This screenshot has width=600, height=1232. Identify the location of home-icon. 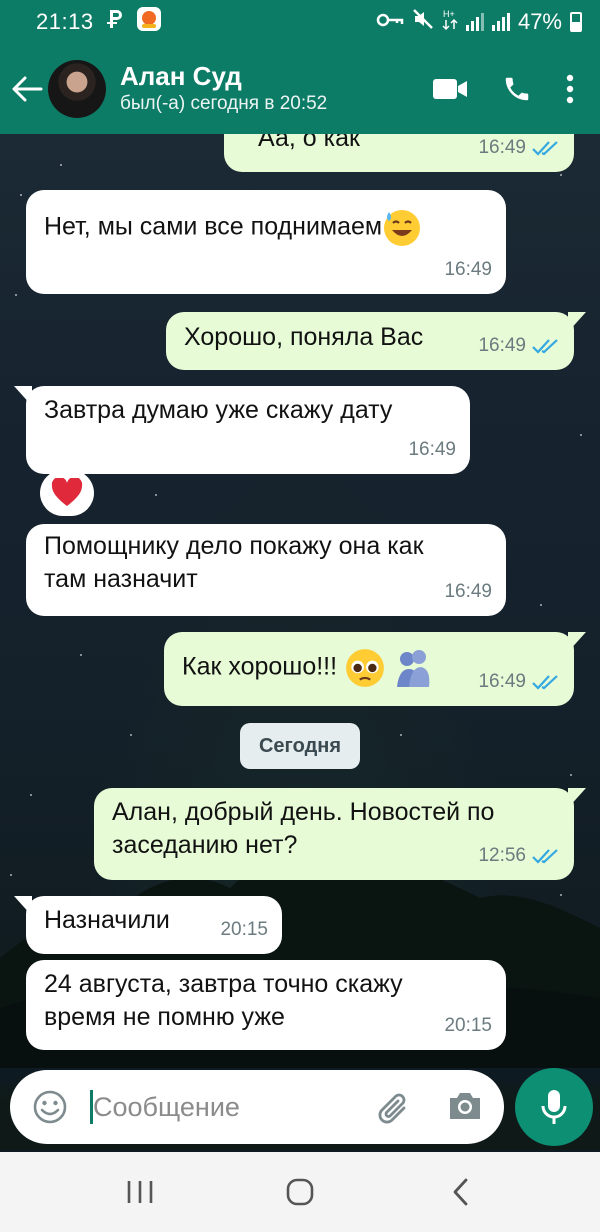
(300, 1192).